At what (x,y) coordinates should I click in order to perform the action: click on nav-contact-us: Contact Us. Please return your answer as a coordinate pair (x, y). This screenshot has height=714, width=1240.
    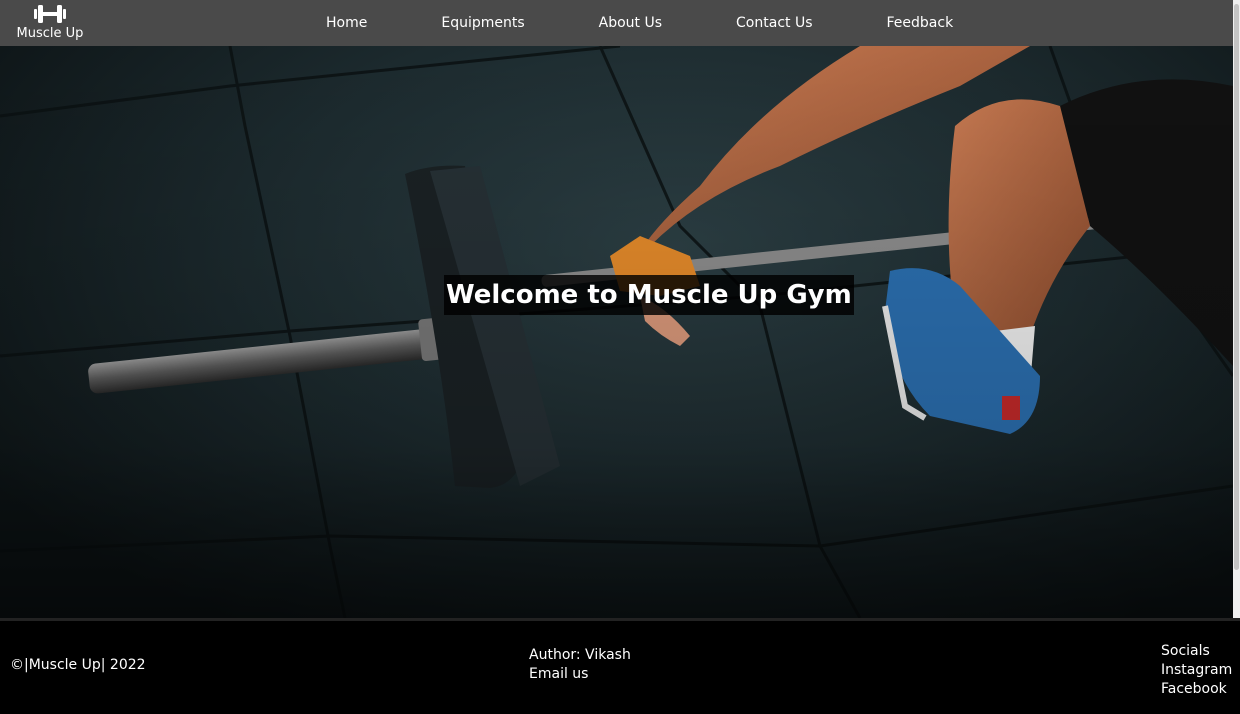
    Looking at the image, I should click on (774, 23).